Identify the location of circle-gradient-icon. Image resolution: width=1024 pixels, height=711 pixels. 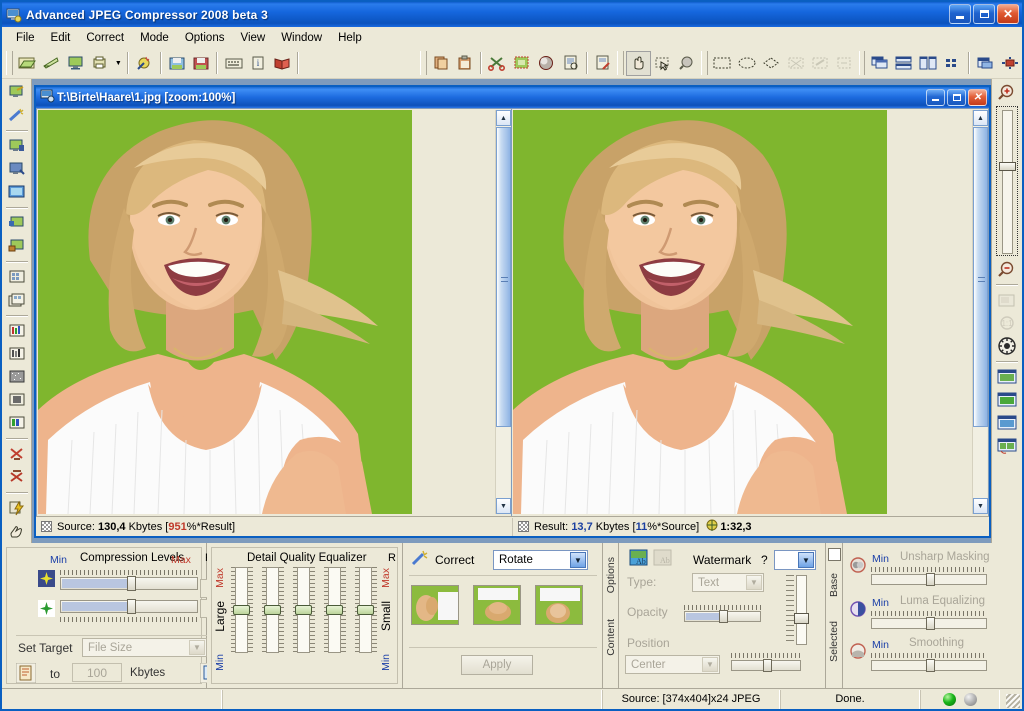
(546, 63).